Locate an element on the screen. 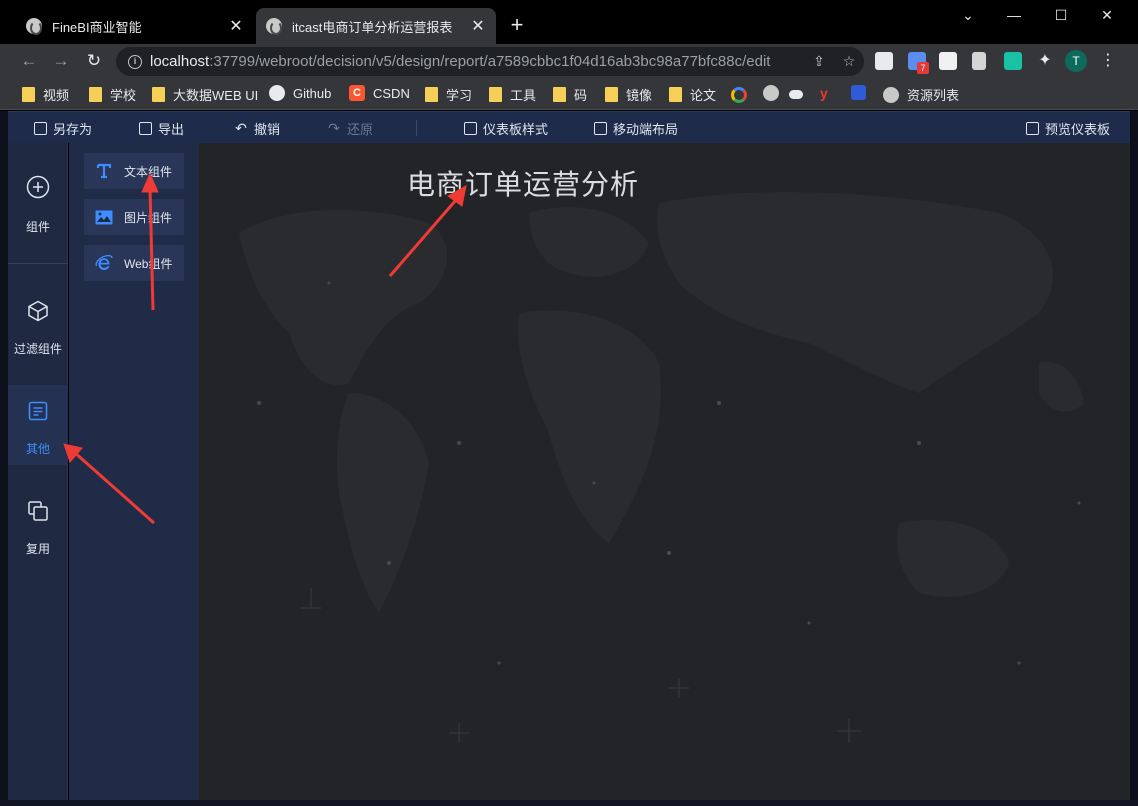 This screenshot has width=1138, height=806. image-component-item: 图片组件 is located at coordinates (134, 217).